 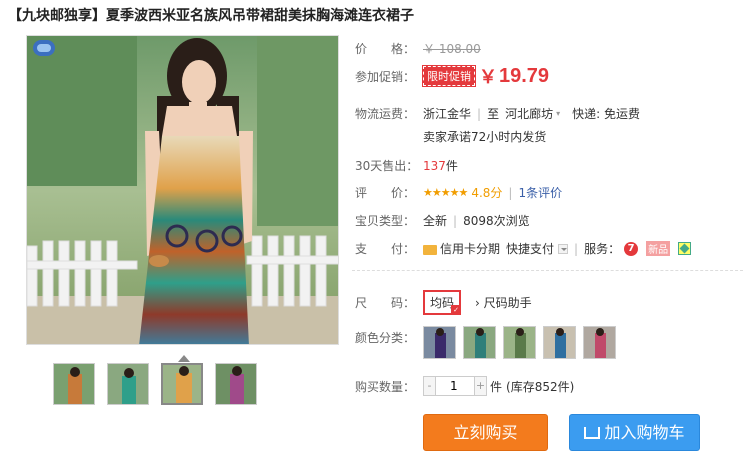 I want to click on color-swatches, so click(x=519, y=342).